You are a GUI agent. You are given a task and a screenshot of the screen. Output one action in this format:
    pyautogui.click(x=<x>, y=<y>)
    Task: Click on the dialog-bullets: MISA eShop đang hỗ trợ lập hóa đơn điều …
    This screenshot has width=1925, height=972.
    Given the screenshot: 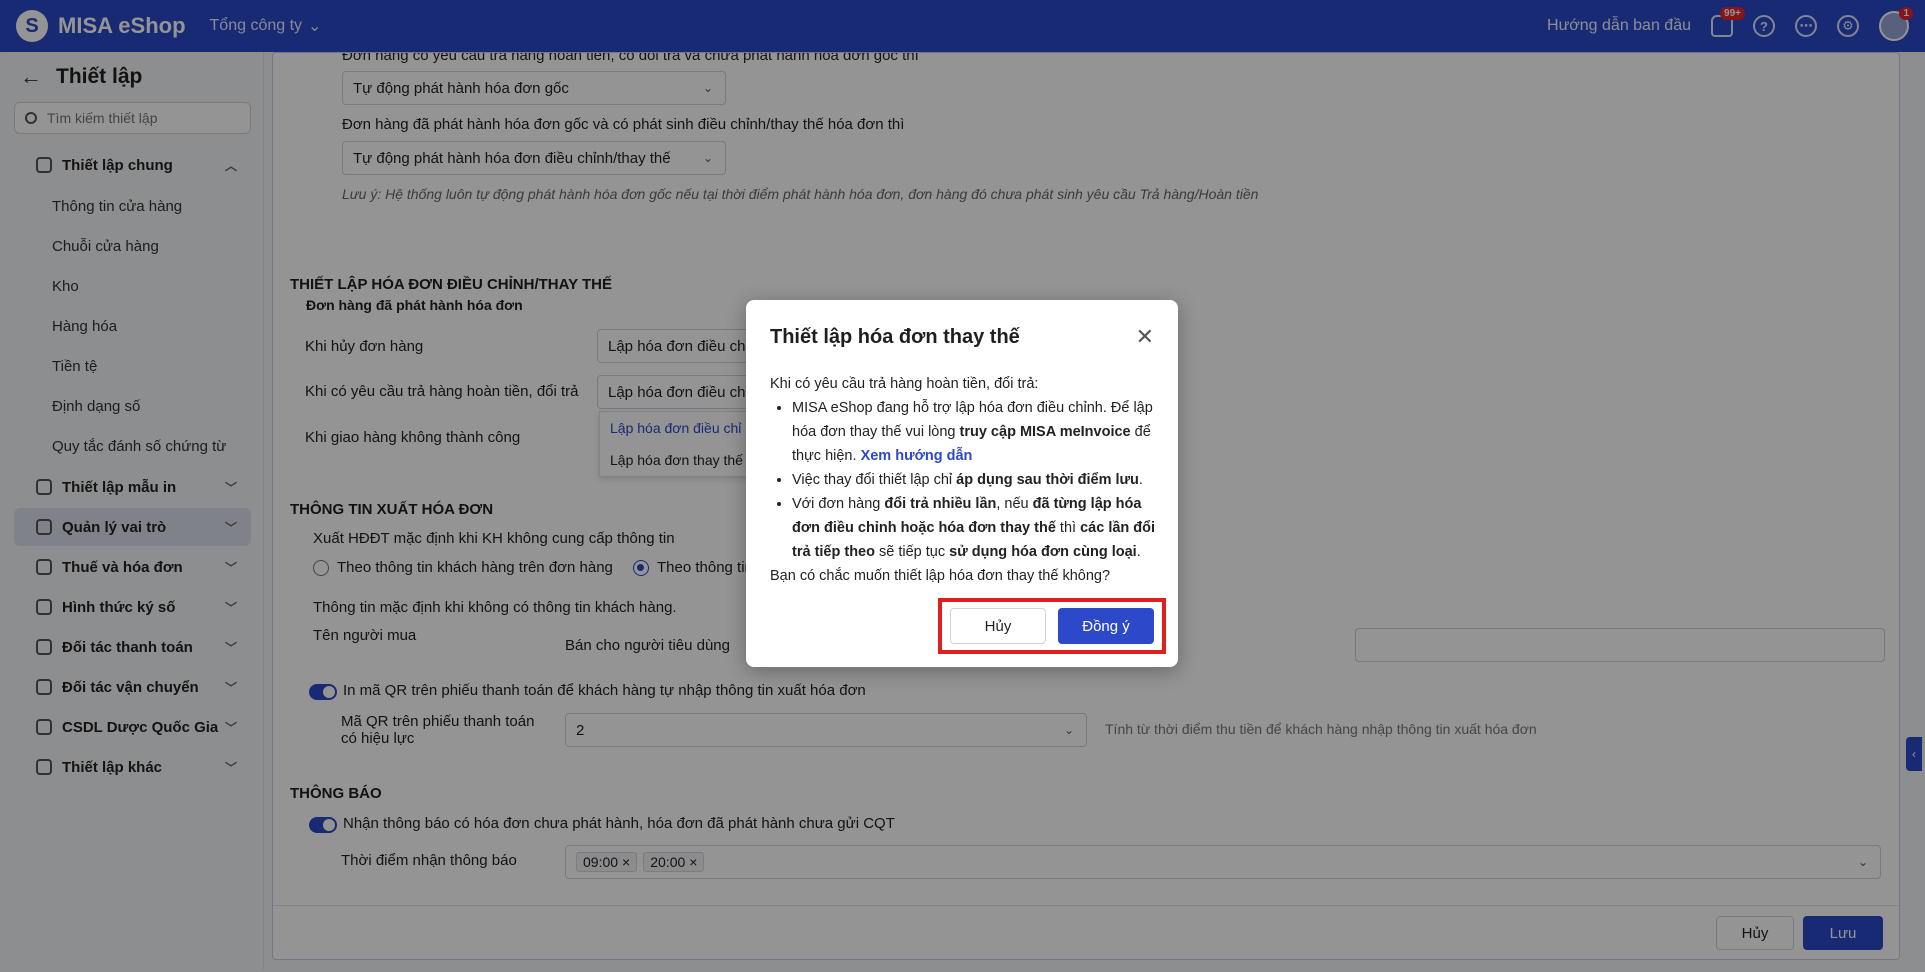 What is the action you would take?
    pyautogui.click(x=977, y=480)
    